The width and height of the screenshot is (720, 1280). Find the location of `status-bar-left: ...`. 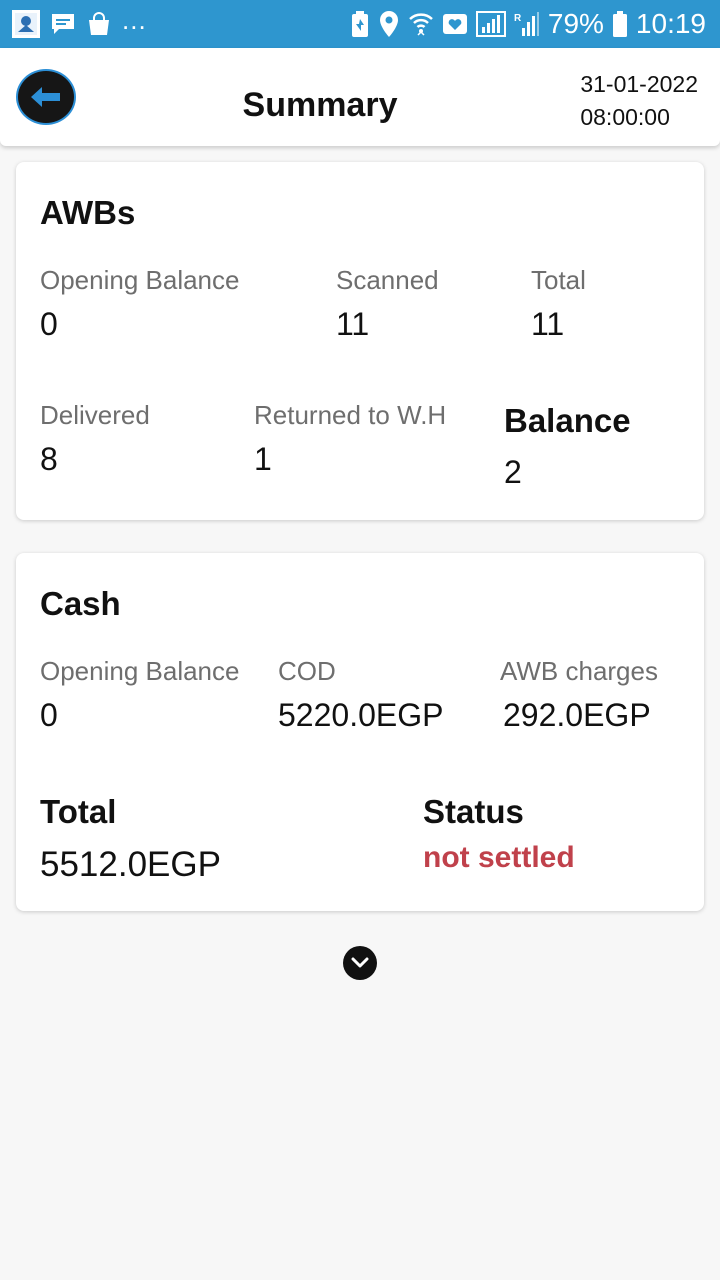

status-bar-left: ... is located at coordinates (79, 22).